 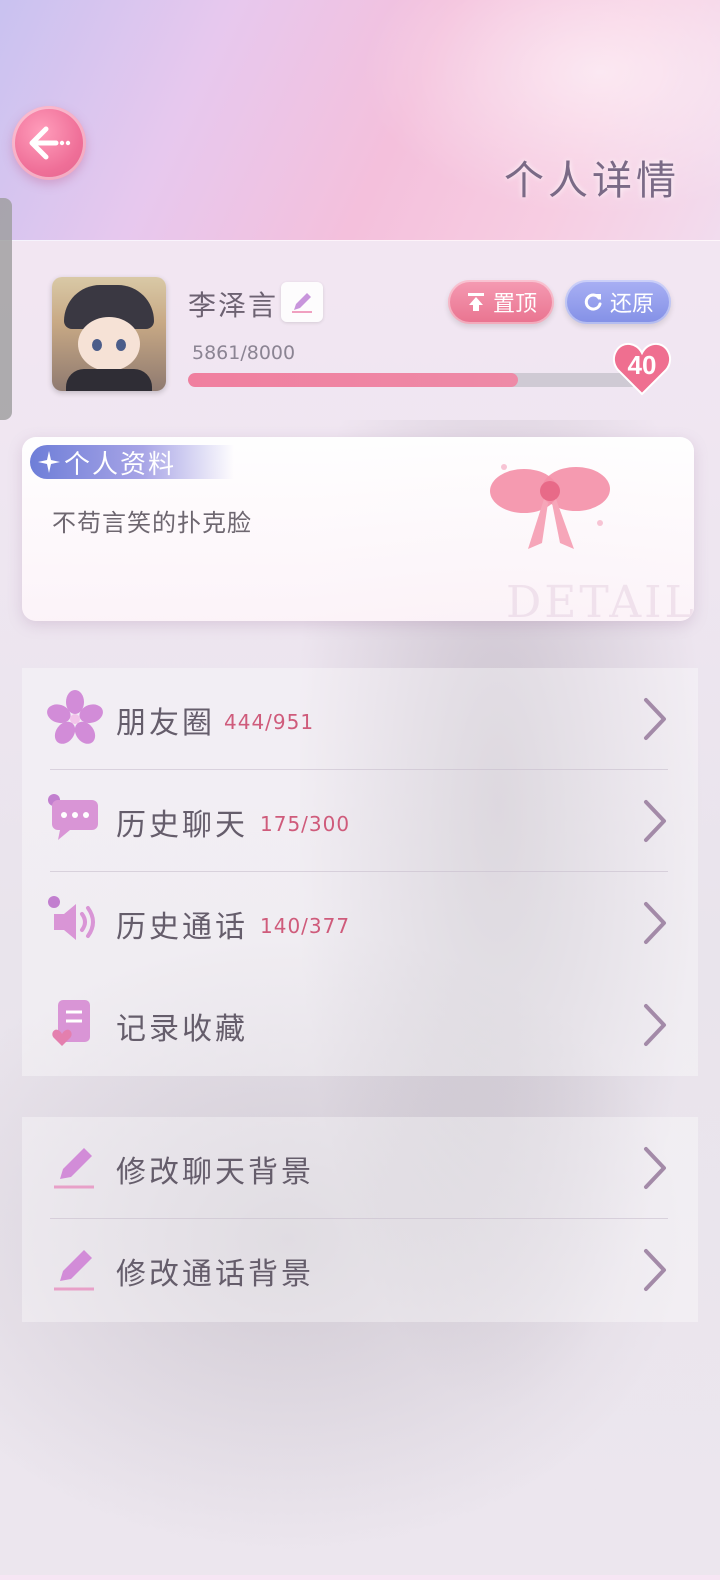 I want to click on avatar, so click(x=109, y=334).